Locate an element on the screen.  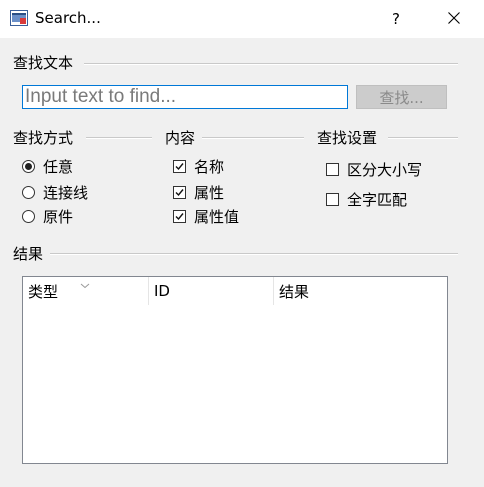
help-button: ? is located at coordinates (396, 19).